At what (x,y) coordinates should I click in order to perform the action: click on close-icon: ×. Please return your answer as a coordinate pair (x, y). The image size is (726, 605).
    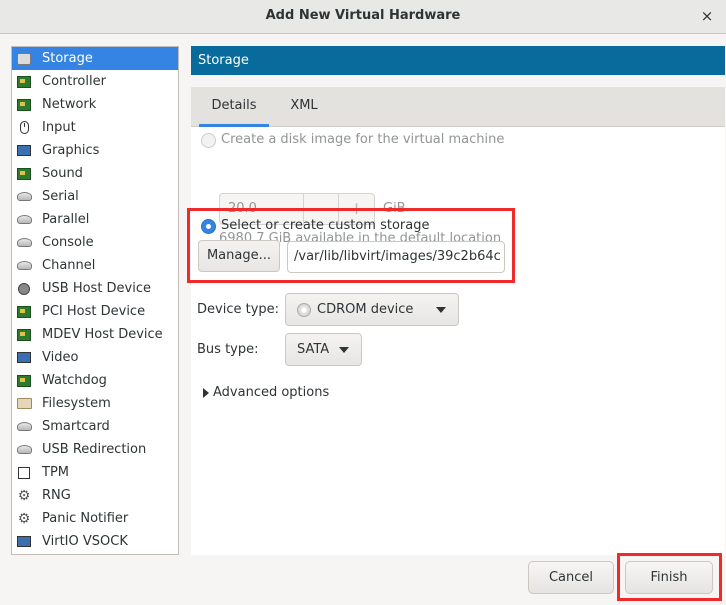
    Looking at the image, I should click on (707, 16).